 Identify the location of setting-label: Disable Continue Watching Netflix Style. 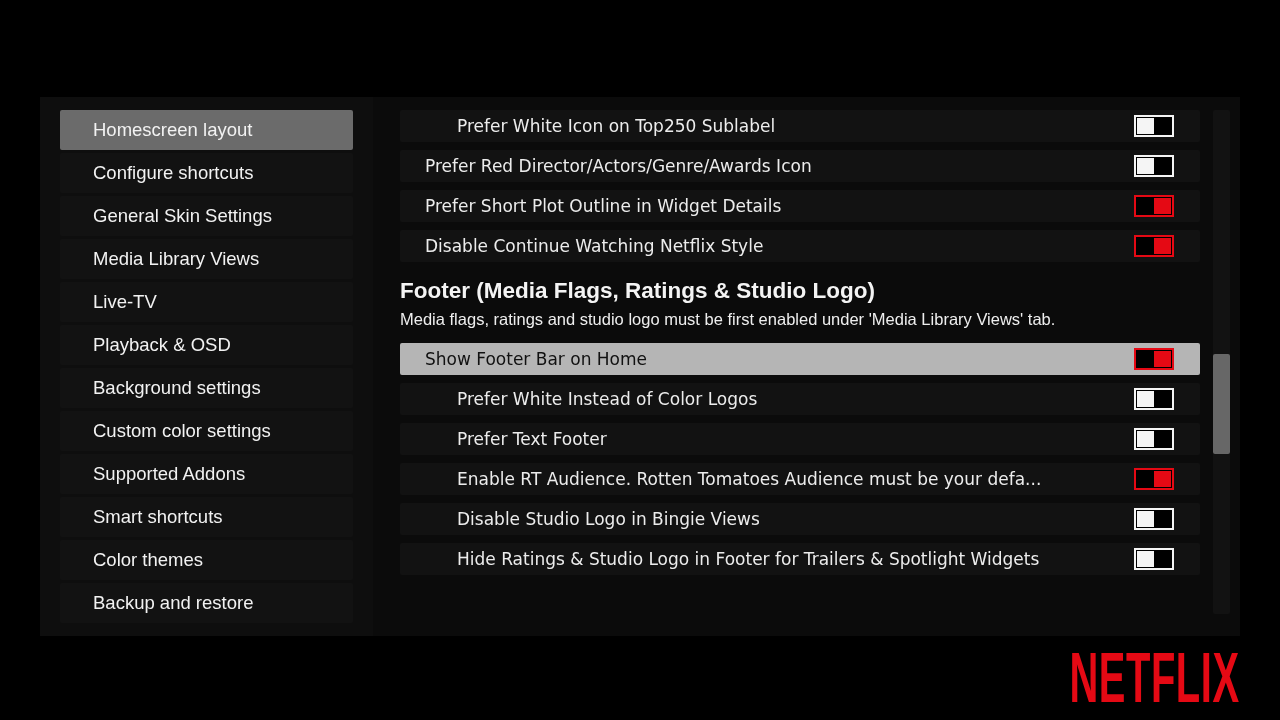
(594, 246).